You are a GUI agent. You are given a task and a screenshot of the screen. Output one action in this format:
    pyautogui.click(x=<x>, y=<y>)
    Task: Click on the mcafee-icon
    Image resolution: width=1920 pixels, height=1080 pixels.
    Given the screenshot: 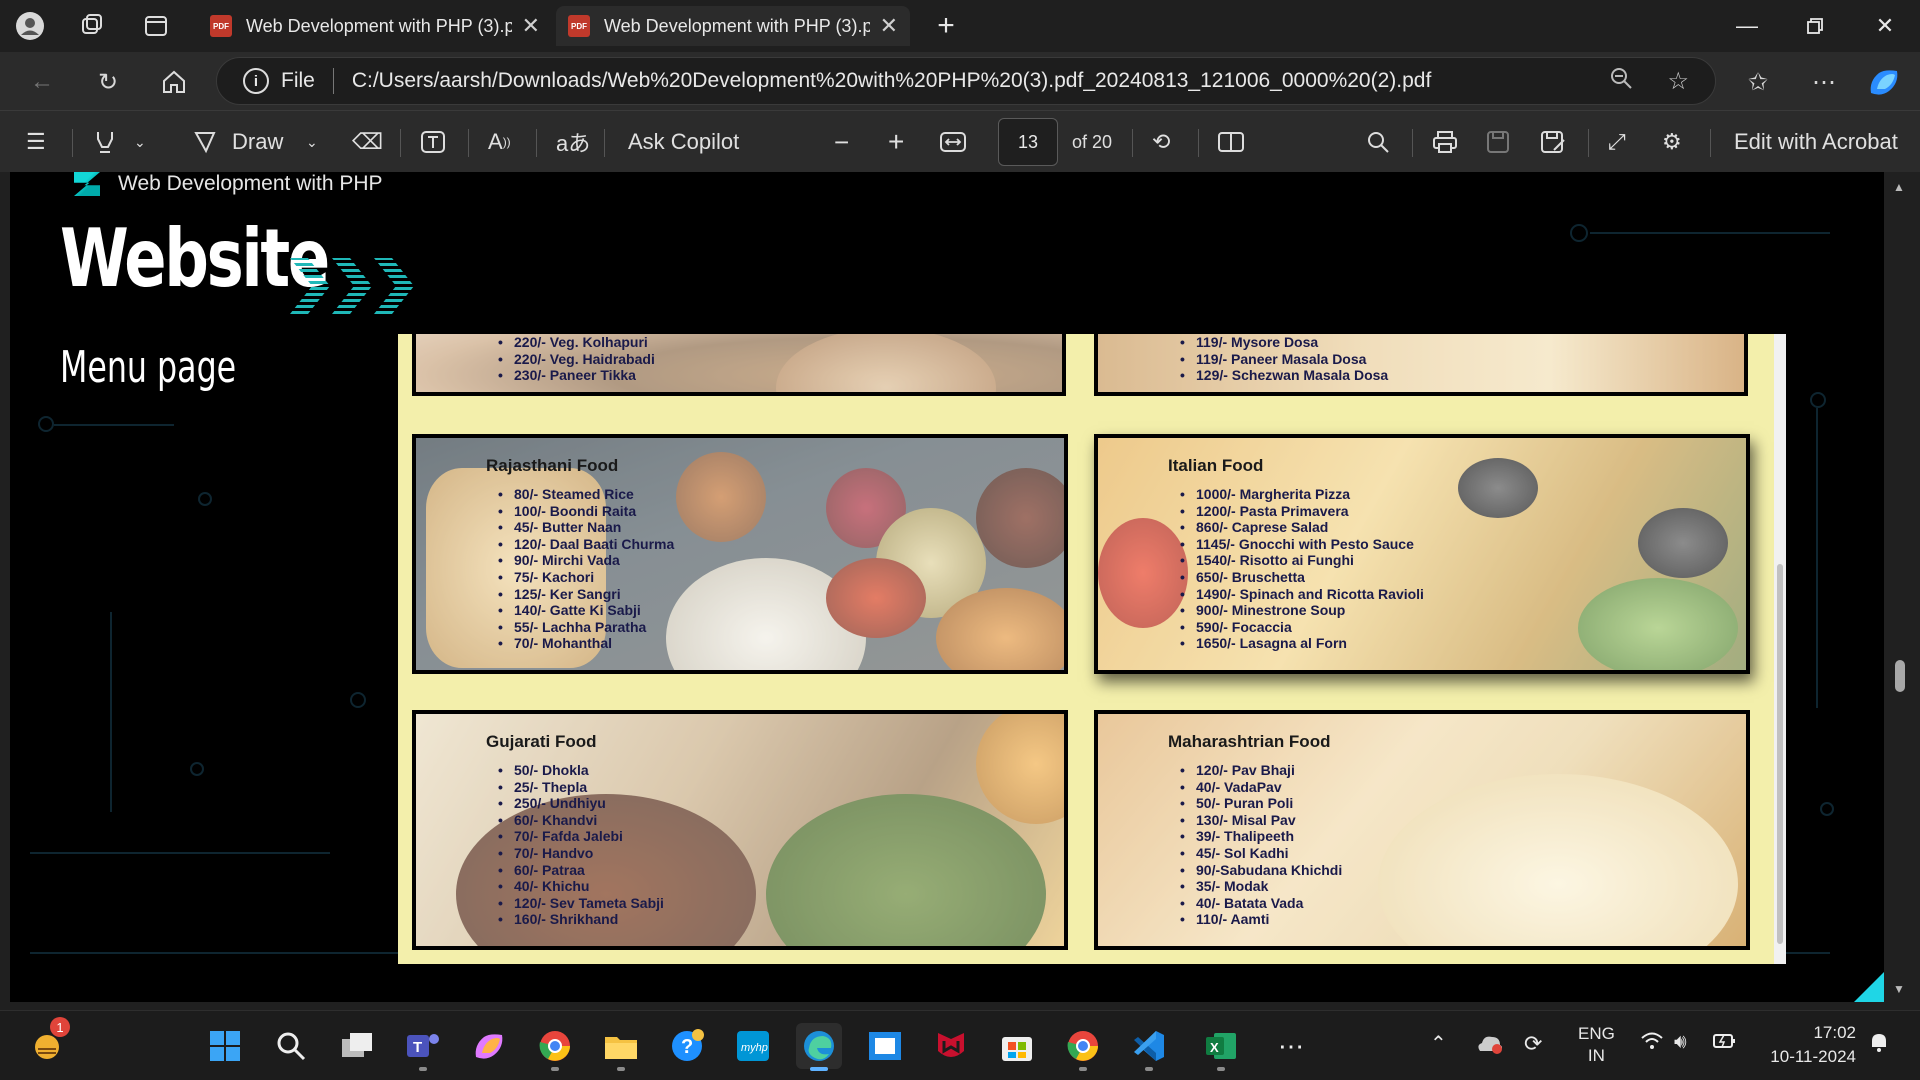 What is the action you would take?
    pyautogui.click(x=951, y=1046)
    